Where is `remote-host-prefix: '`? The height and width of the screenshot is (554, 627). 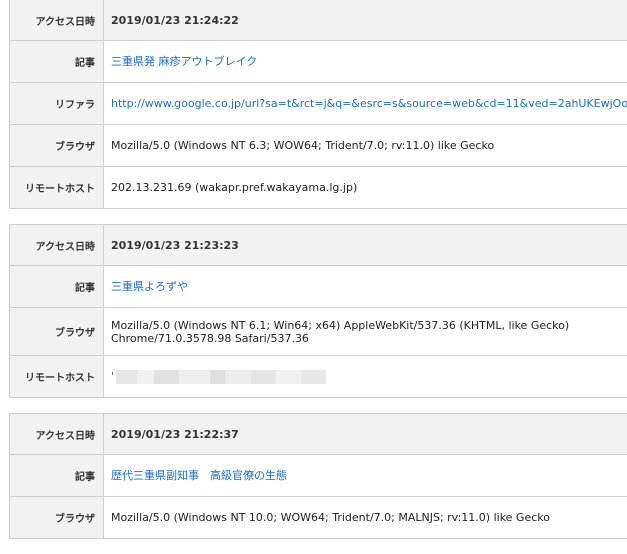
remote-host-prefix: ' is located at coordinates (112, 376).